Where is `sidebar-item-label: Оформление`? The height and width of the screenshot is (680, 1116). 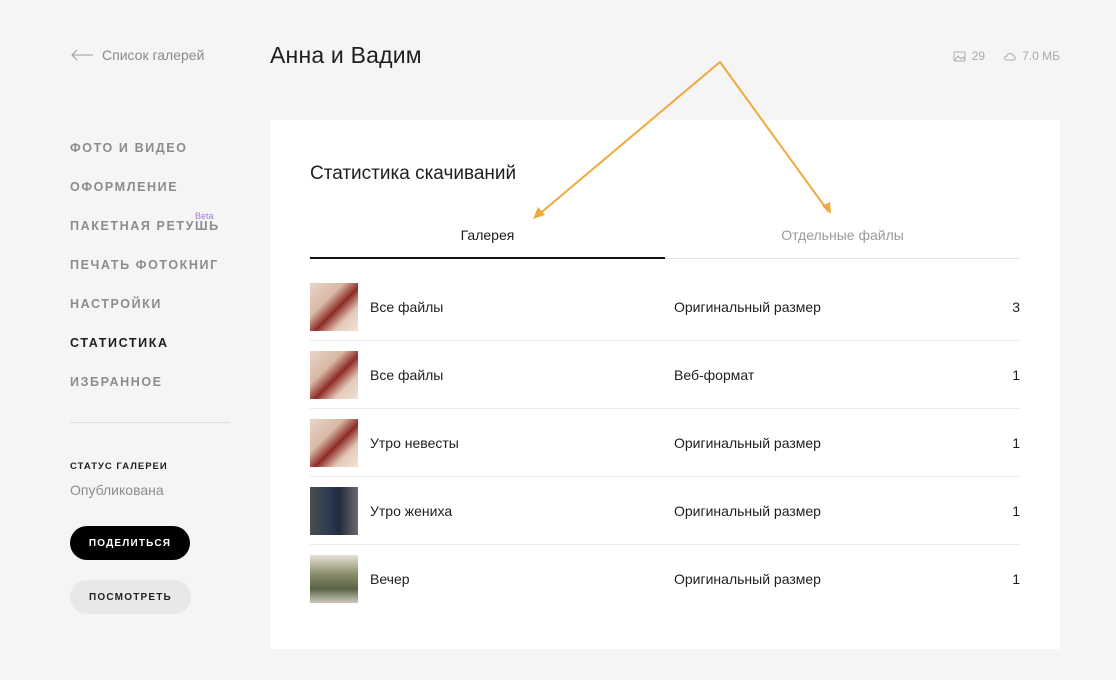
sidebar-item-label: Оформление is located at coordinates (124, 187).